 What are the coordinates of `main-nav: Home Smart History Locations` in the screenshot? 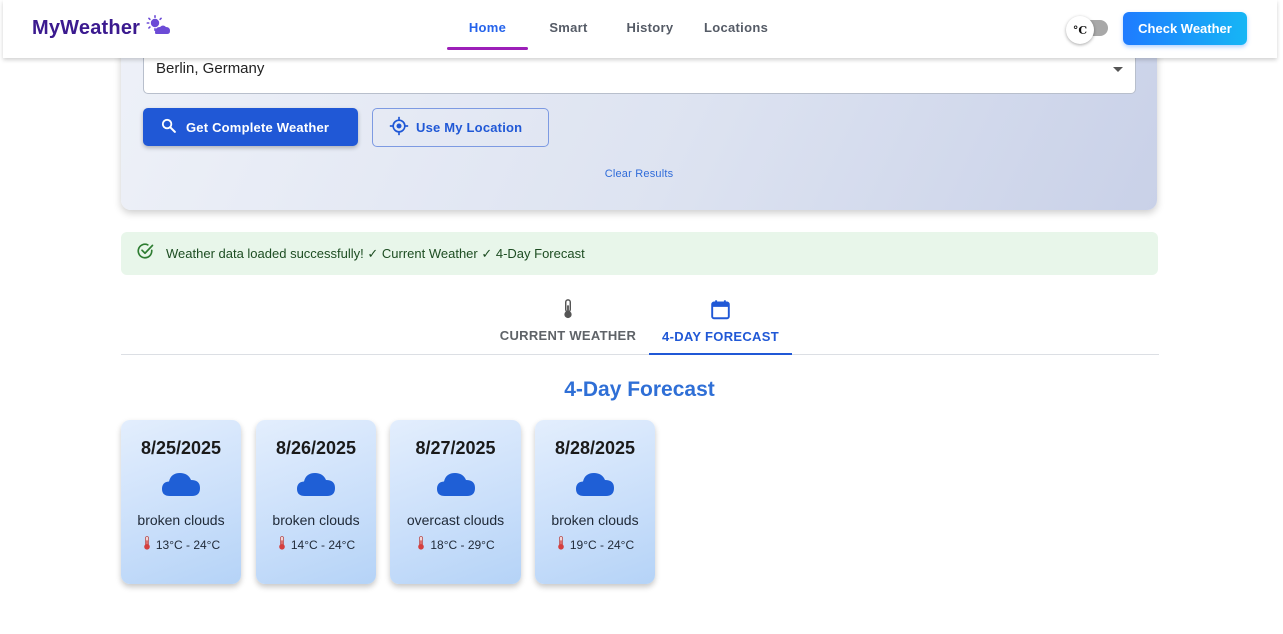 It's located at (615, 29).